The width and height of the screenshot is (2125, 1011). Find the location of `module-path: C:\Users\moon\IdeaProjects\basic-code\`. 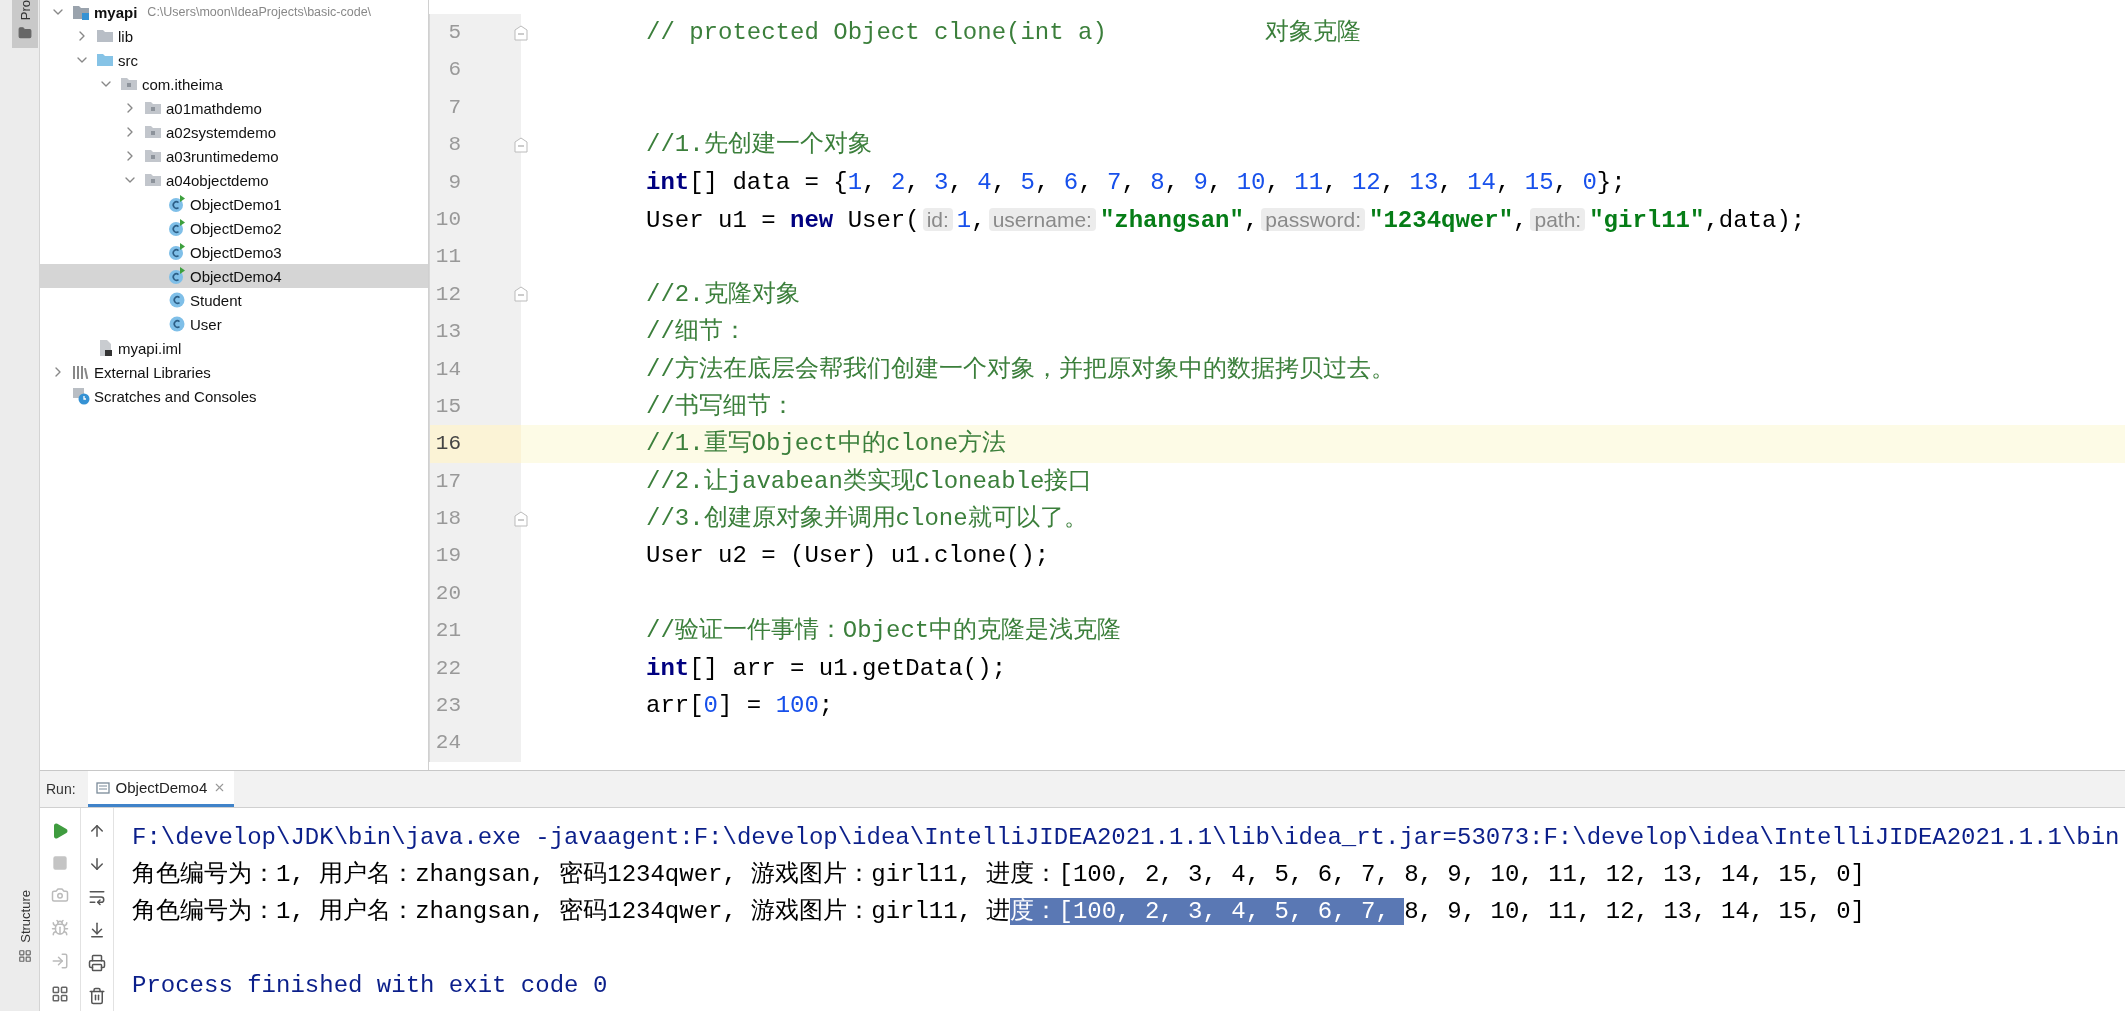

module-path: C:\Users\moon\IdeaProjects\basic-code\ is located at coordinates (259, 12).